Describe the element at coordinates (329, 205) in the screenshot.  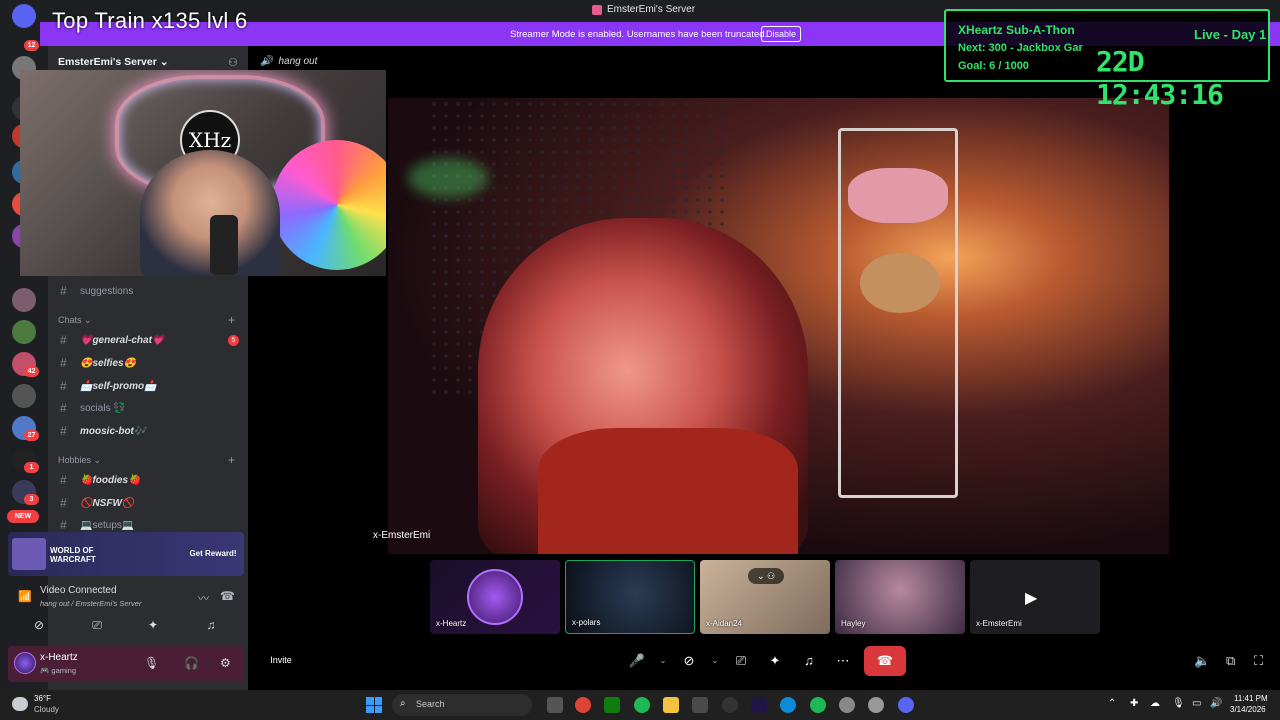
I see `prize-wheel` at that location.